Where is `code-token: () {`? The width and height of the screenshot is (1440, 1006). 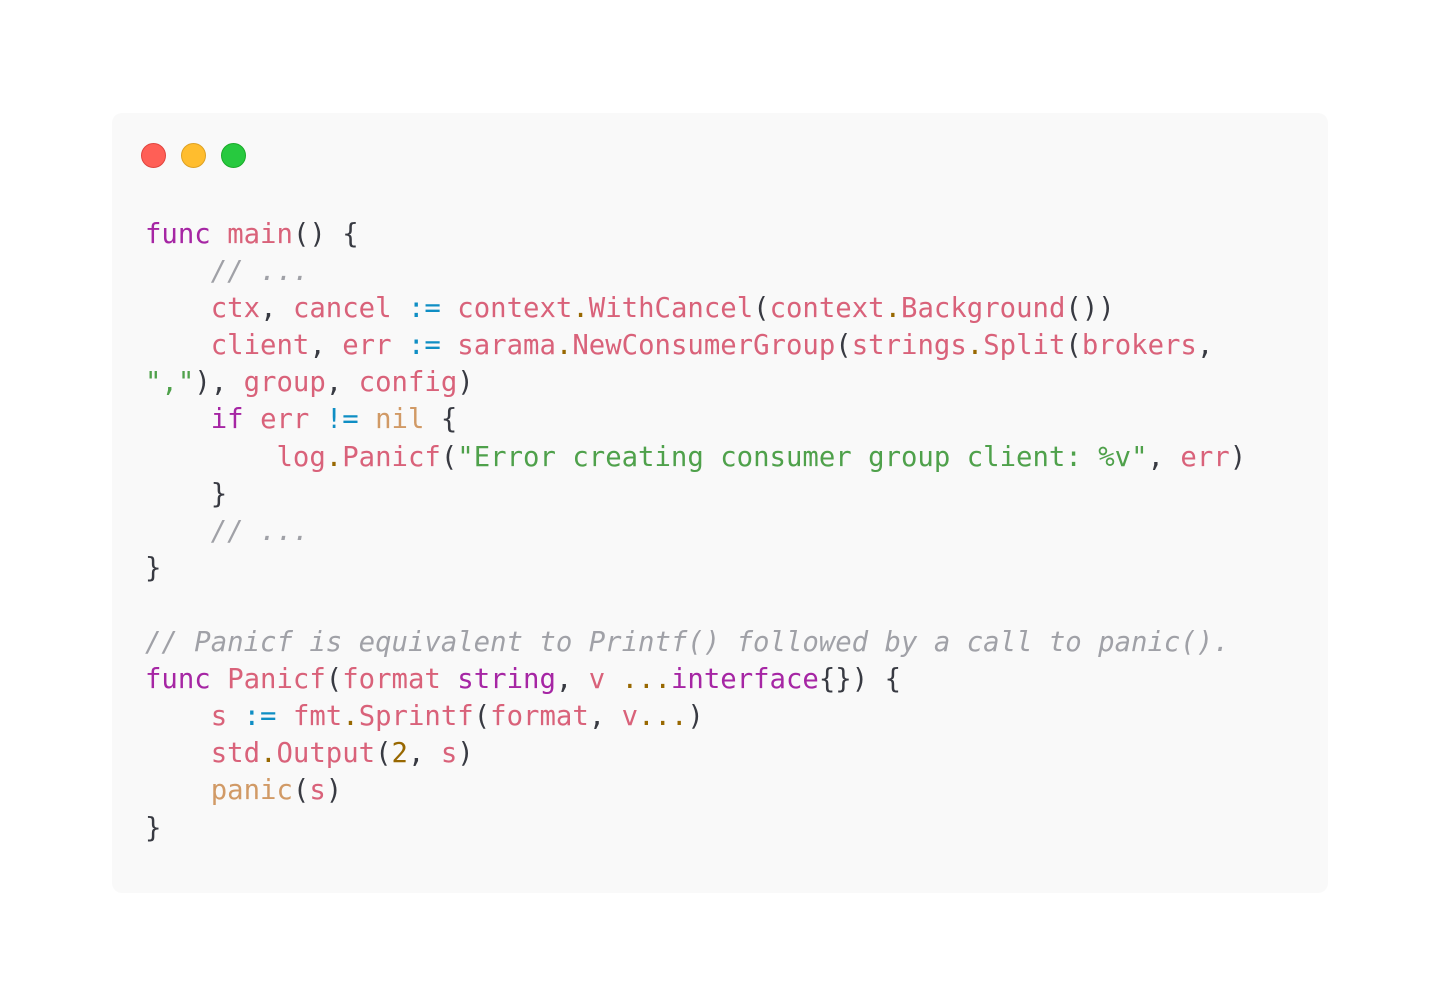
code-token: () { is located at coordinates (325, 234).